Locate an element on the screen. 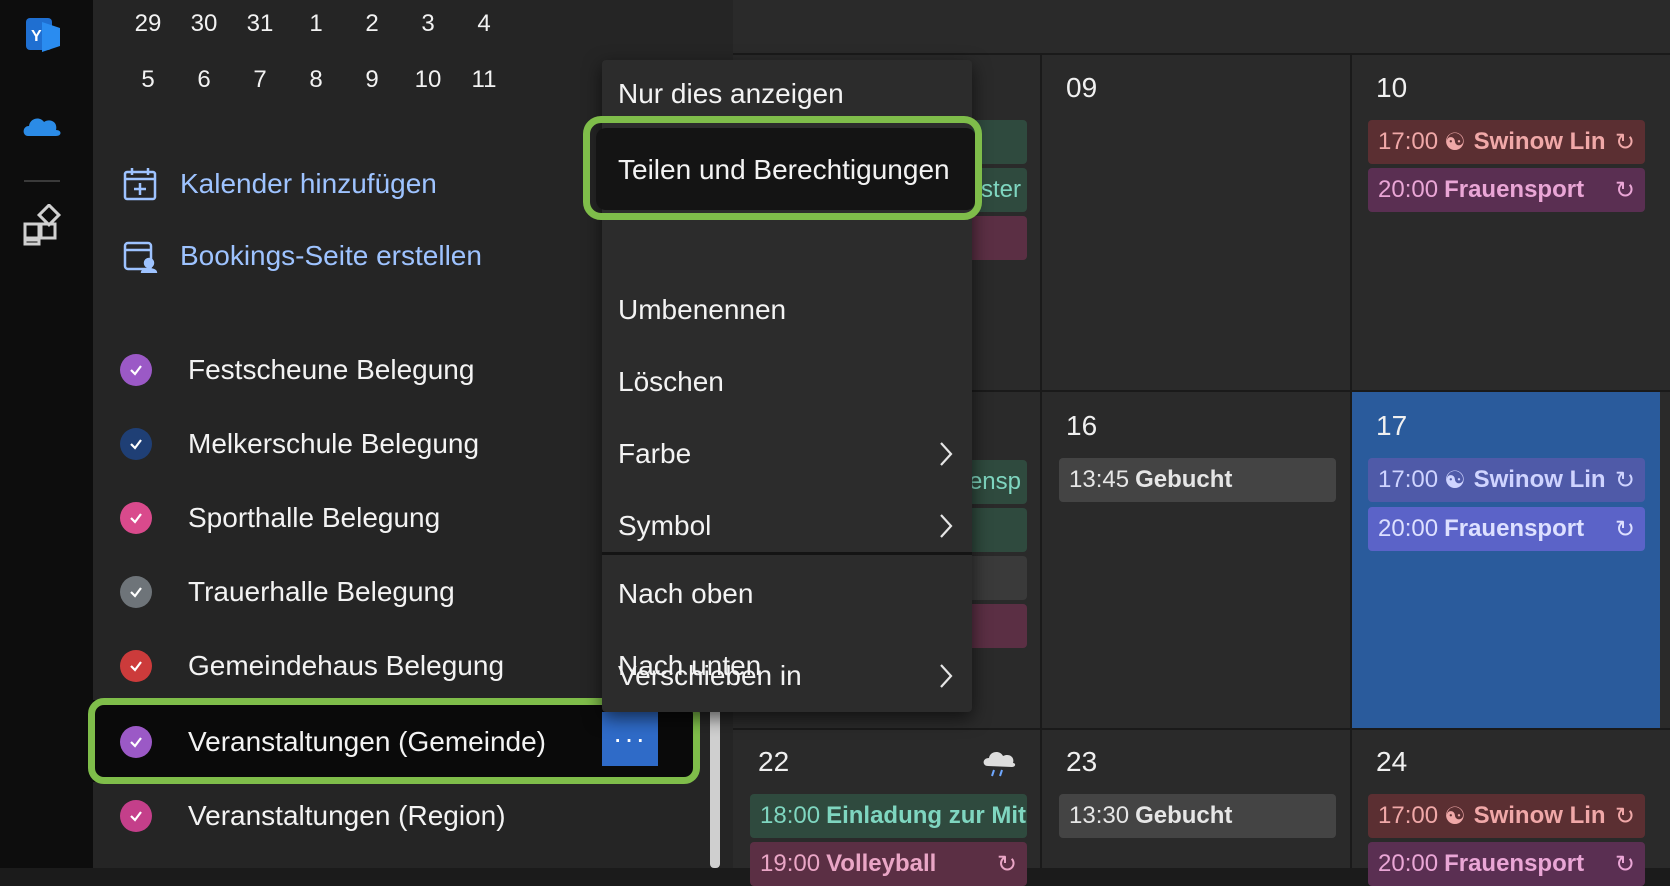 The width and height of the screenshot is (1670, 886). mini-day: 6 is located at coordinates (204, 80).